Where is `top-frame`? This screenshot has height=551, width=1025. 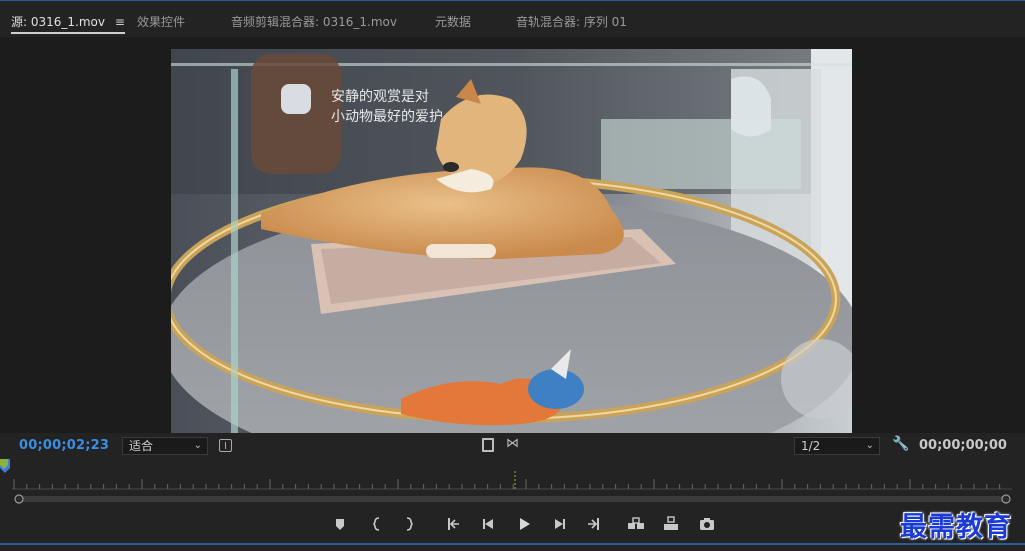 top-frame is located at coordinates (512, 5).